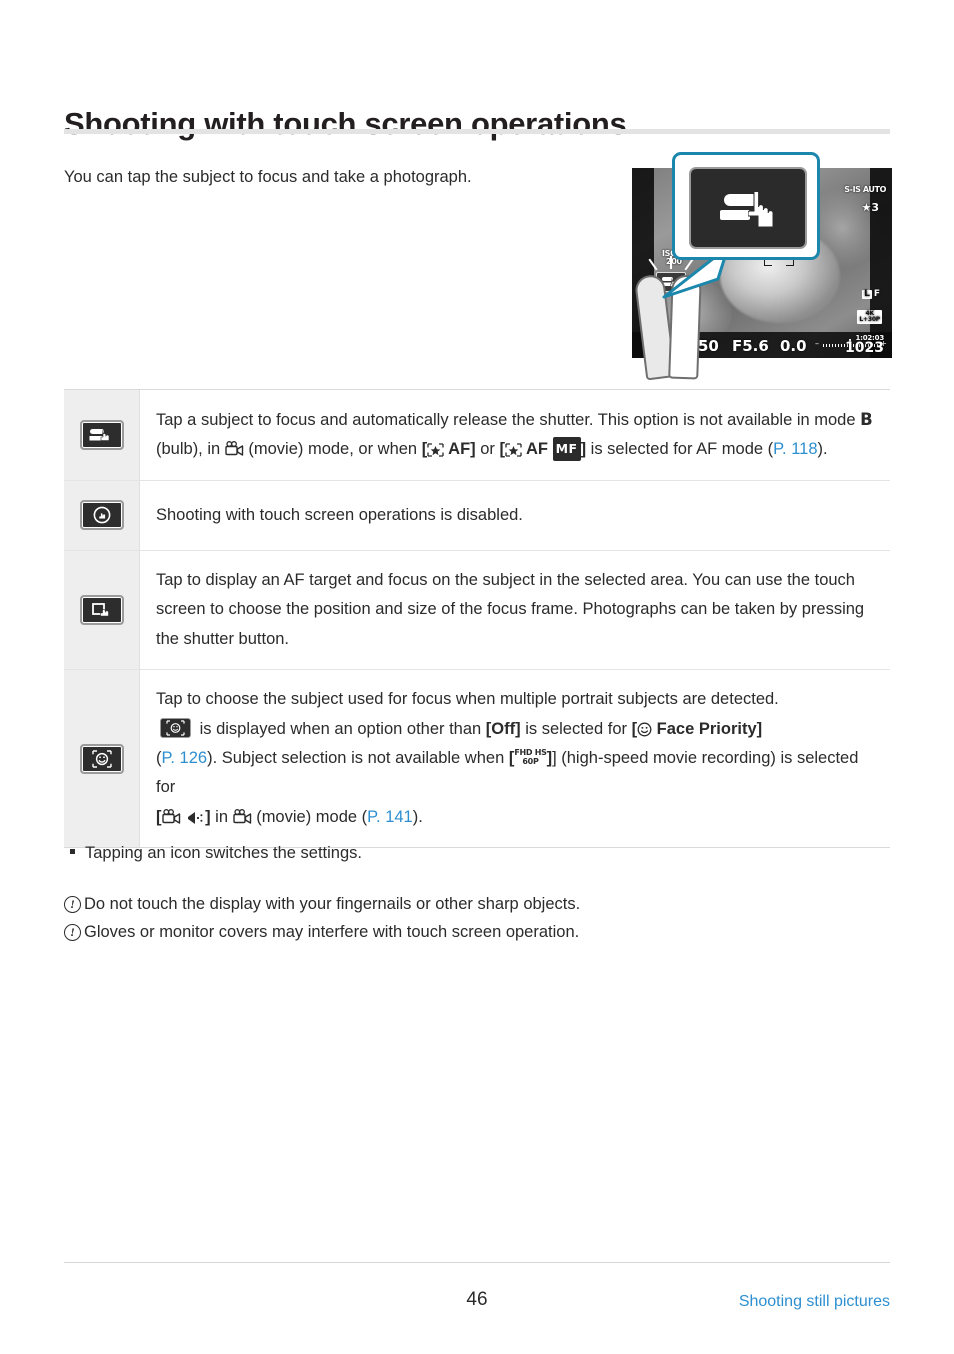 The width and height of the screenshot is (954, 1354). I want to click on fhd-hs-60p-badge: FHD HS 60P, so click(530, 757).